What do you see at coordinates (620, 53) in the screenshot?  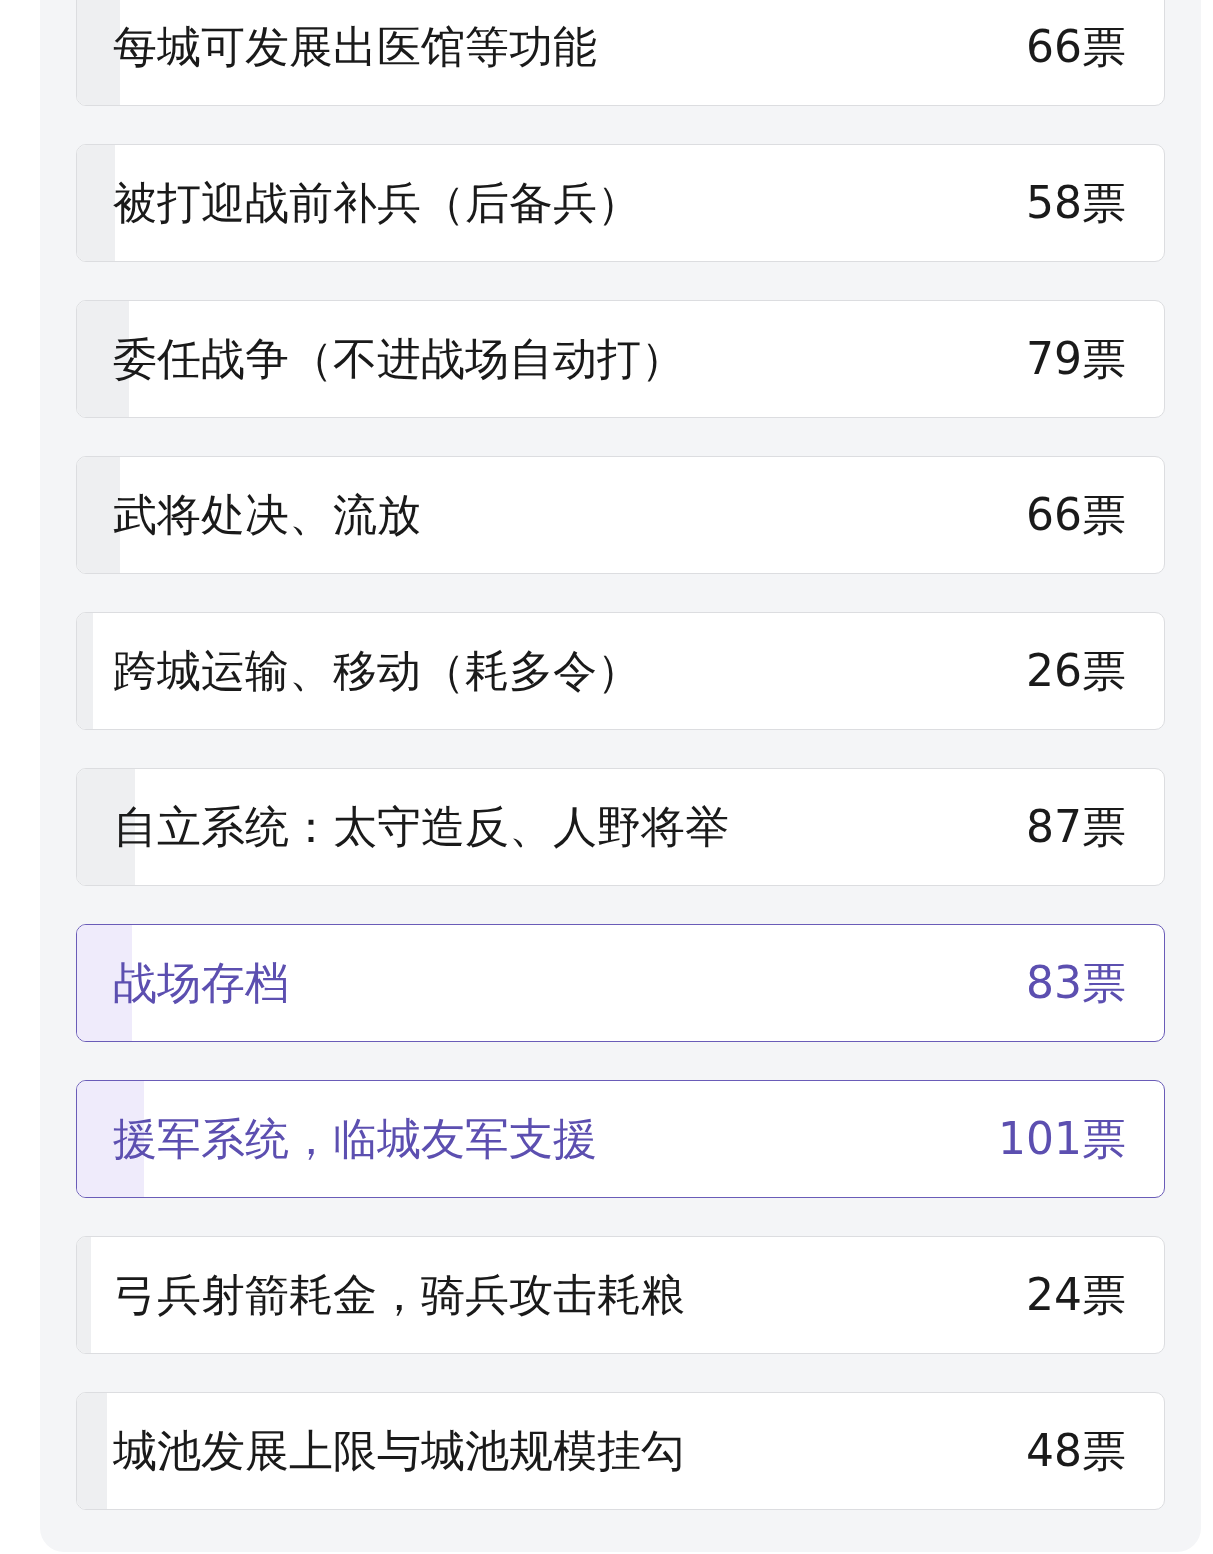 I see `poll-option: 每城可发展出医馆等功能 66票` at bounding box center [620, 53].